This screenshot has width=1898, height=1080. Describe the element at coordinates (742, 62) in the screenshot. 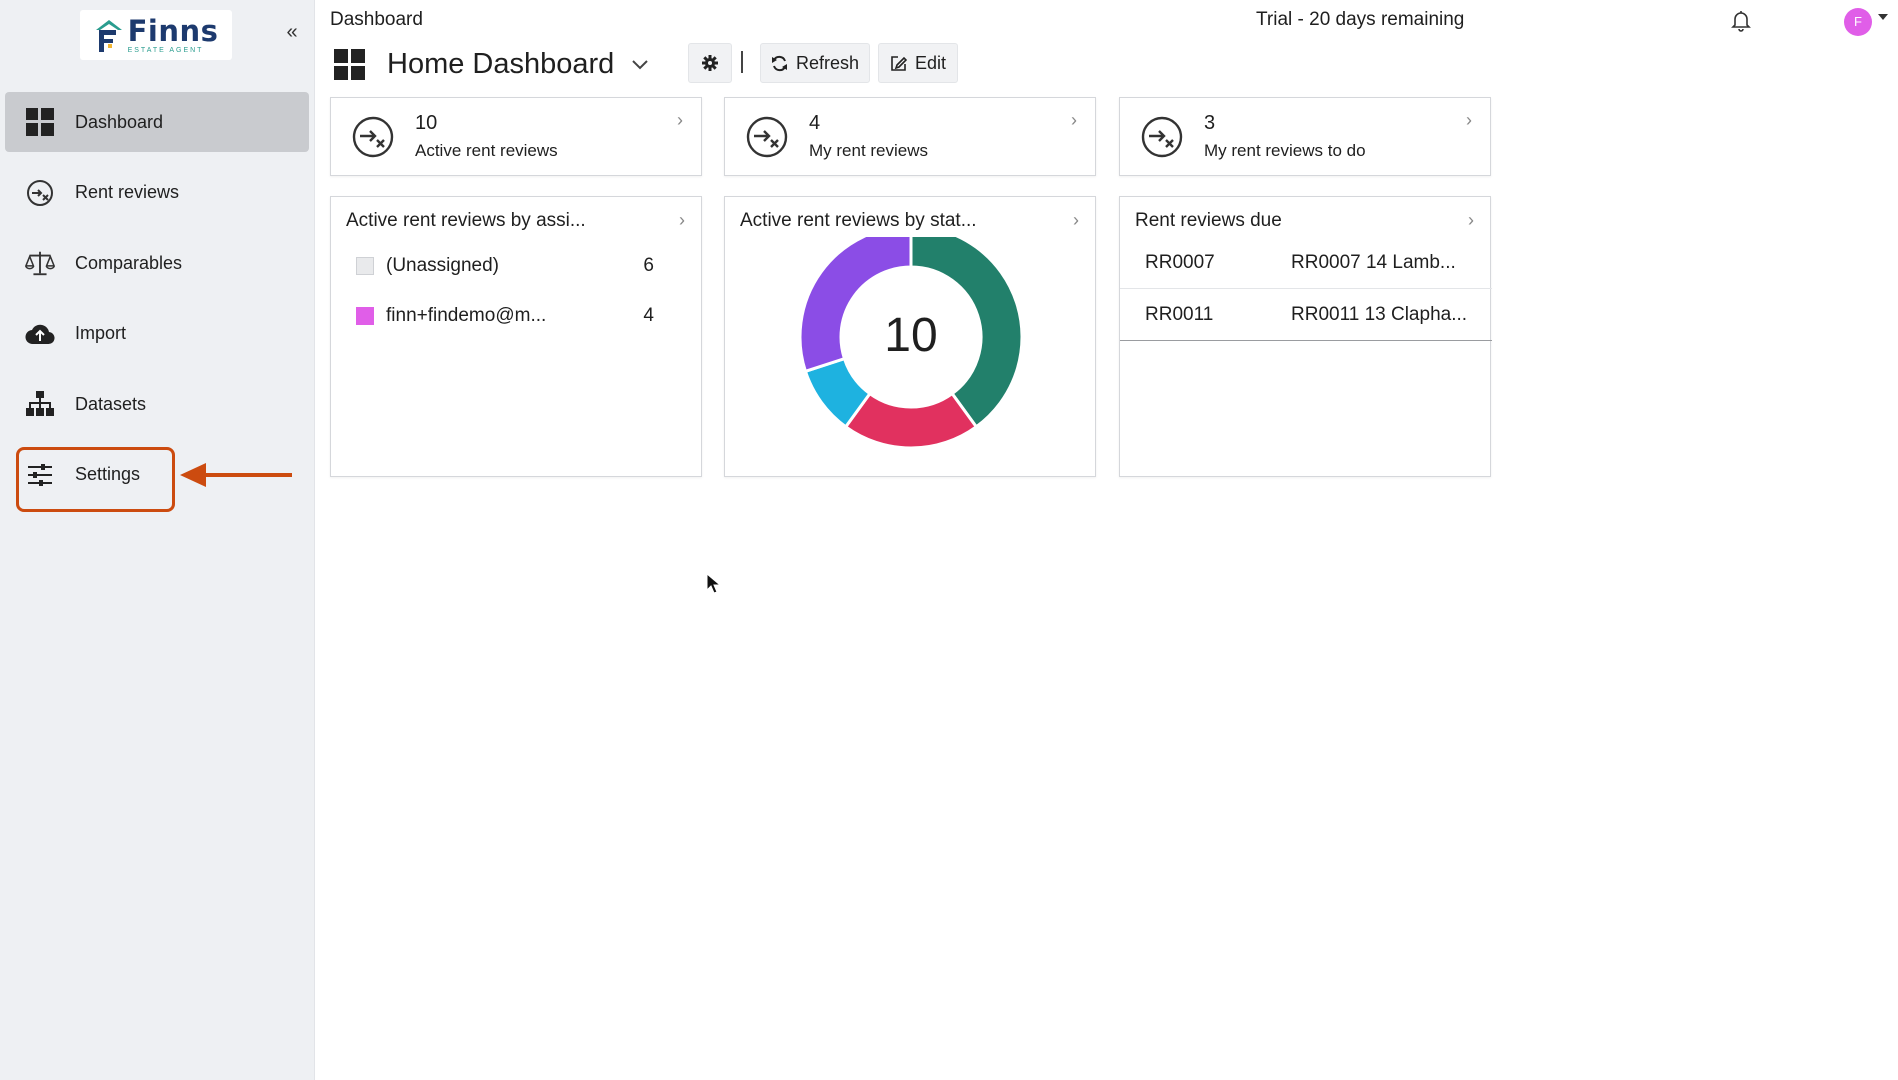

I see `toolbar-divider` at that location.